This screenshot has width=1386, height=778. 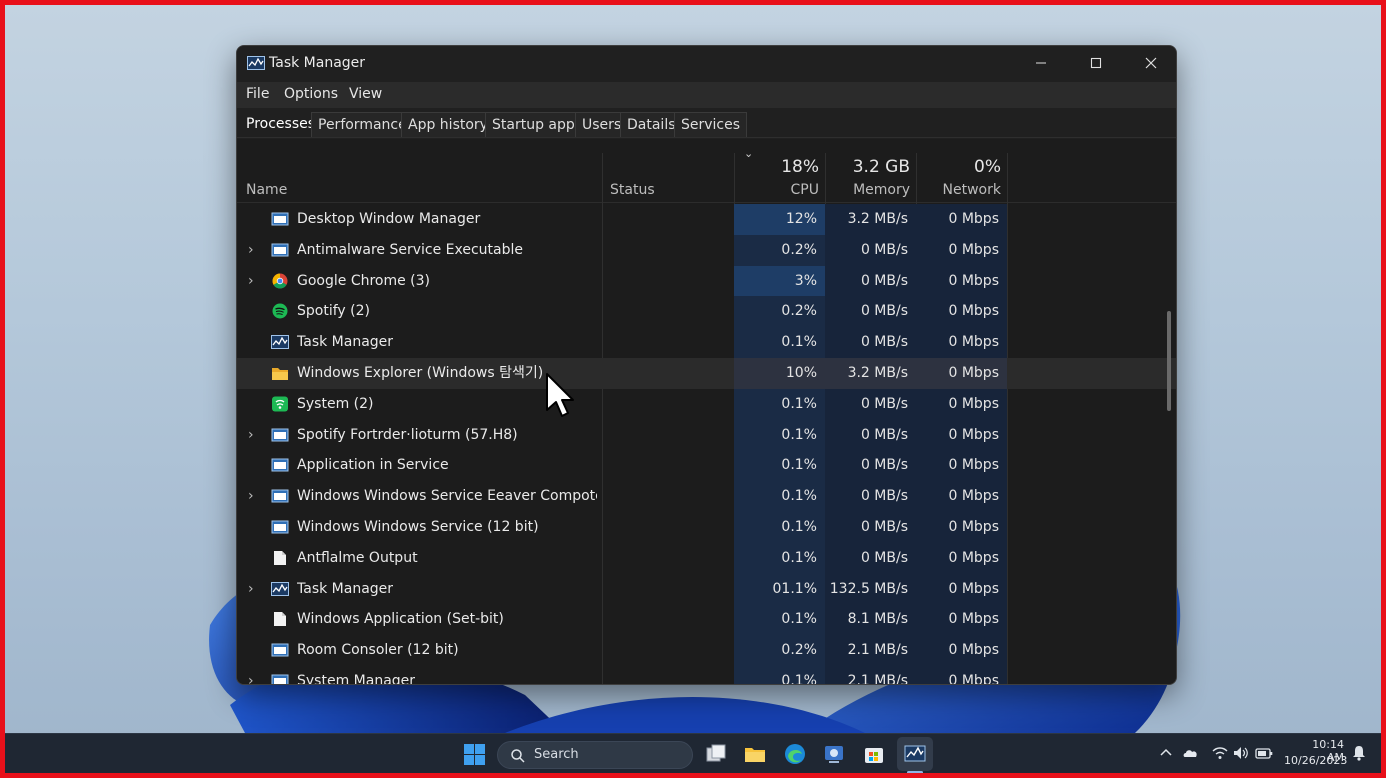 What do you see at coordinates (706, 589) in the screenshot?
I see `table-row: › Task Manager 01.1% 132.5 MB/s 0 Mbps` at bounding box center [706, 589].